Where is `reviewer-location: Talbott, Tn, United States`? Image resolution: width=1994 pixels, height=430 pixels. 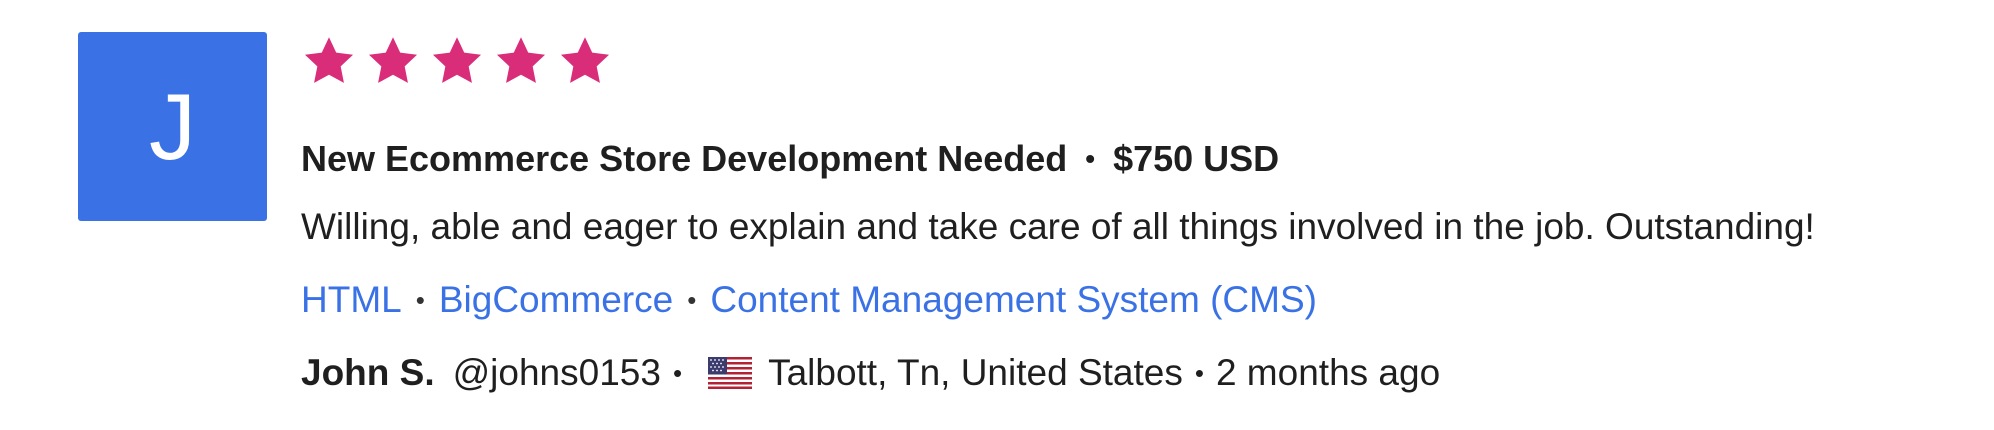
reviewer-location: Talbott, Tn, United States is located at coordinates (975, 372).